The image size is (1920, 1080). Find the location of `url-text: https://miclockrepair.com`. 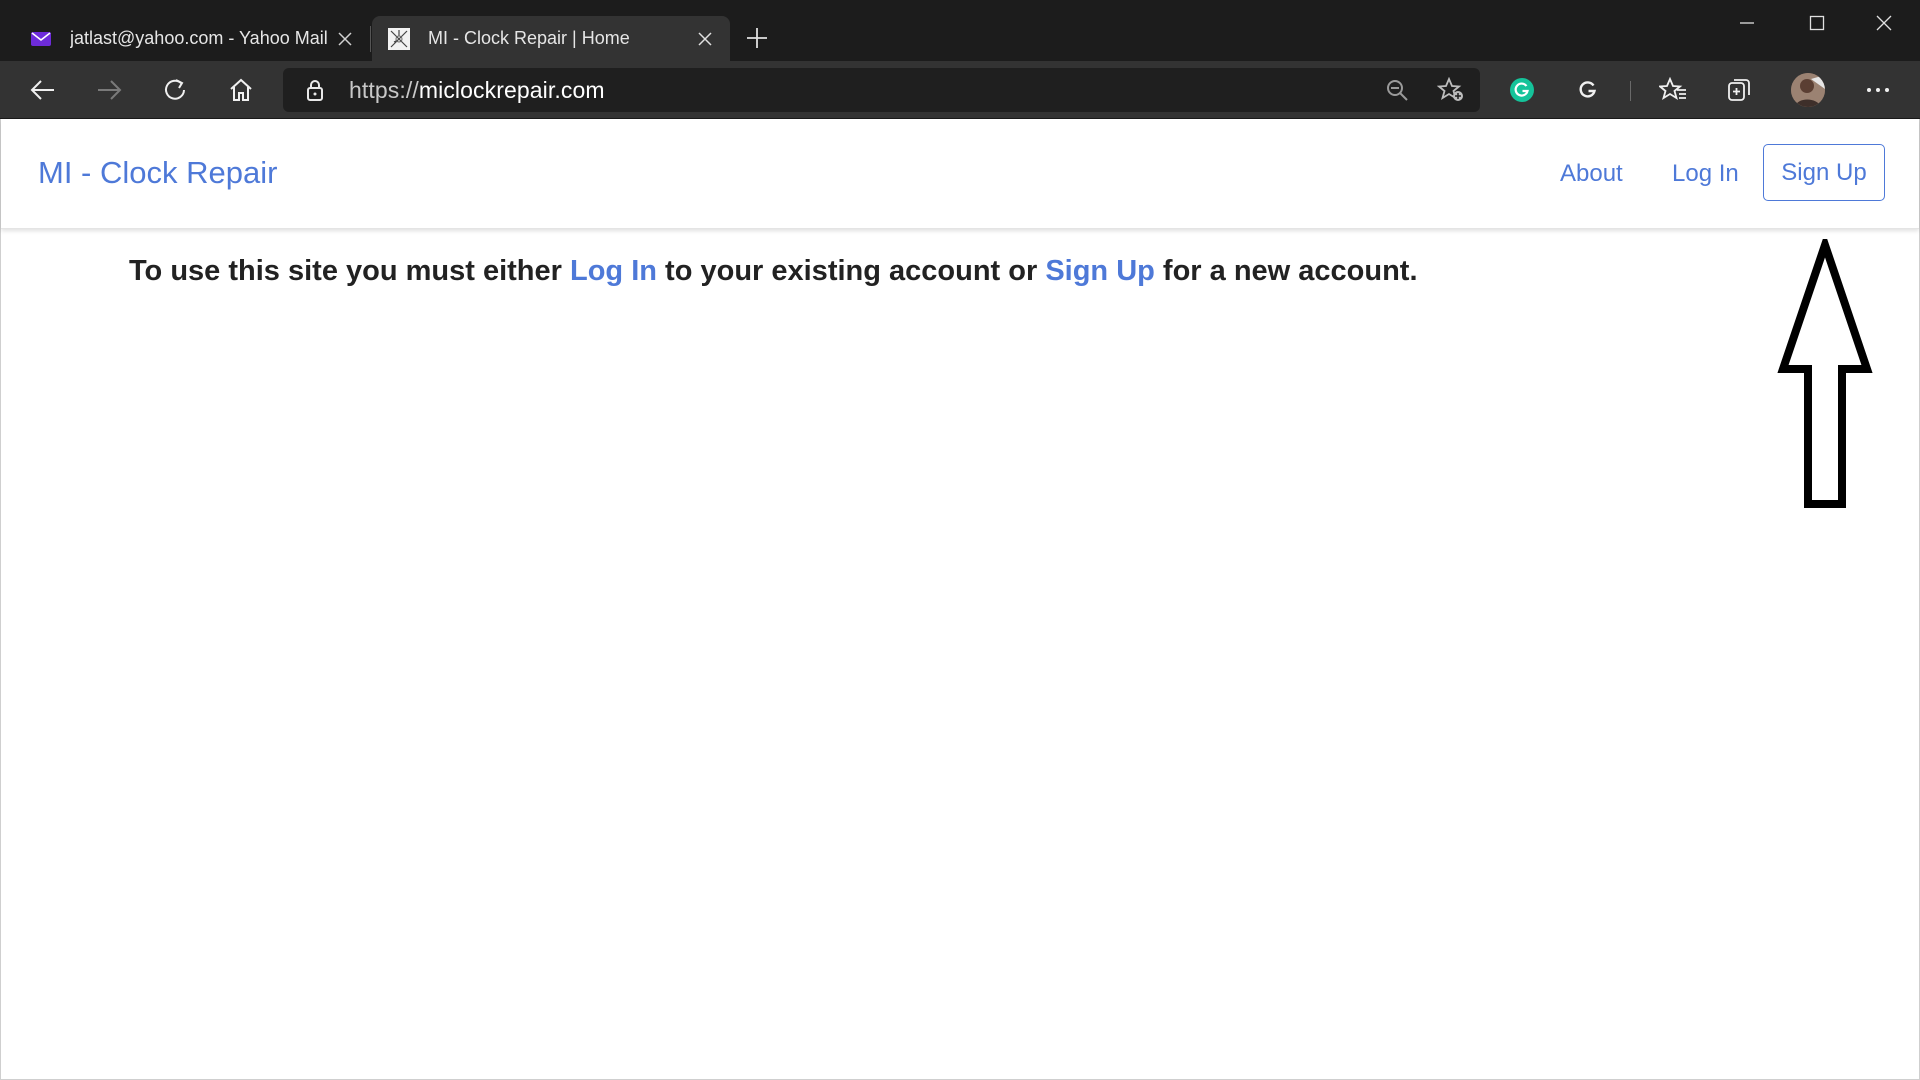

url-text: https://miclockrepair.com is located at coordinates (477, 90).